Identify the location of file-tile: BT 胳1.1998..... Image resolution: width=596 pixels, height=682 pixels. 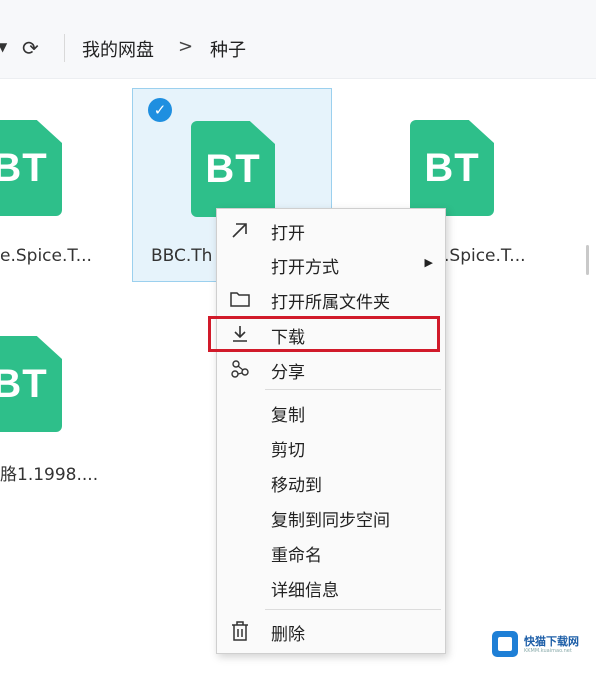
(59, 398).